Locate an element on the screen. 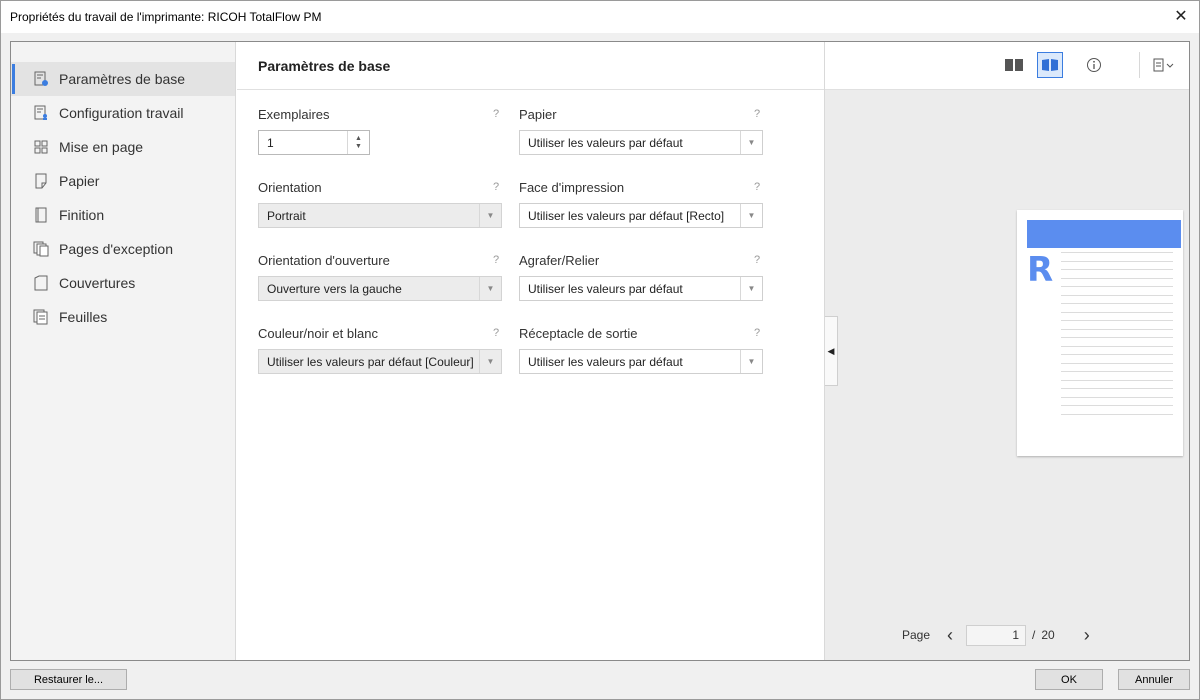  opening-orientation-label: Orientation d'ouverture is located at coordinates (324, 260).